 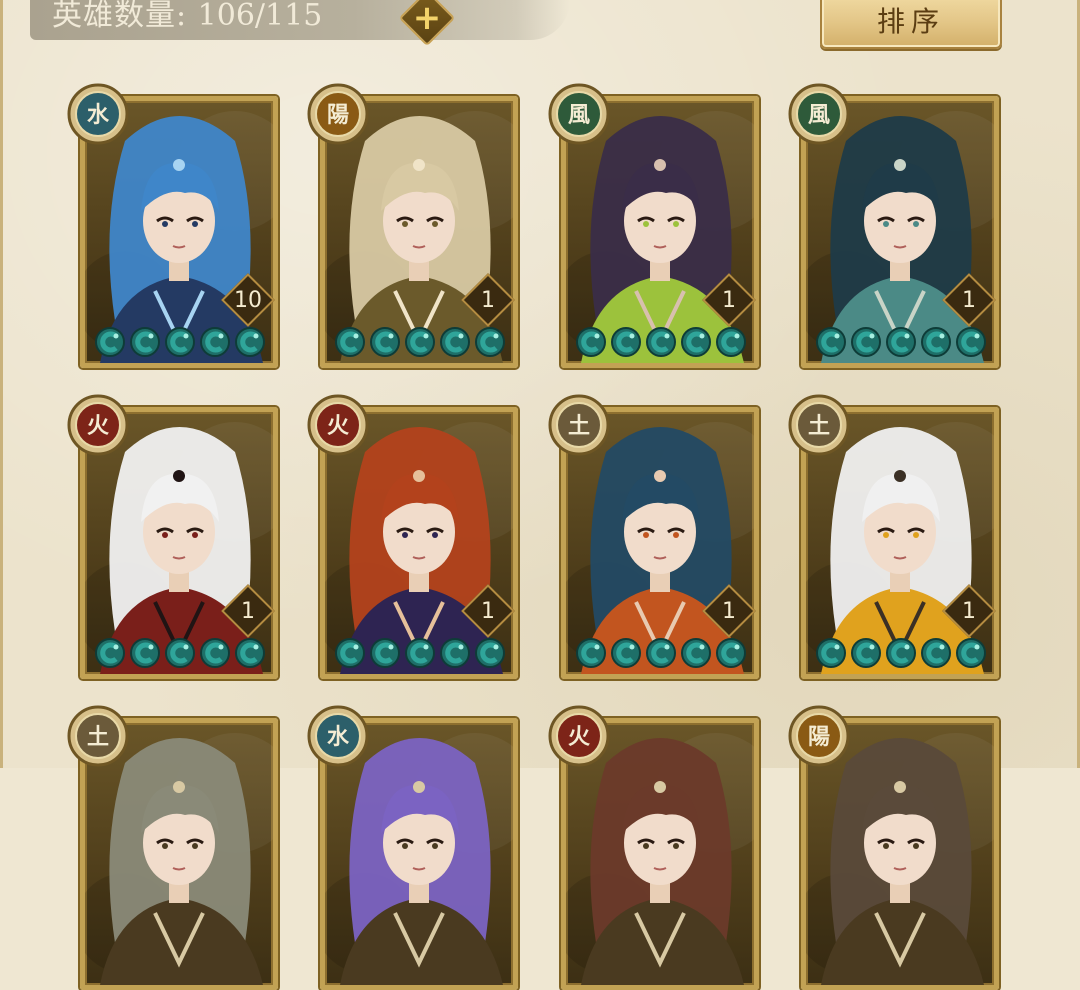 What do you see at coordinates (1, 384) in the screenshot?
I see `left-border` at bounding box center [1, 384].